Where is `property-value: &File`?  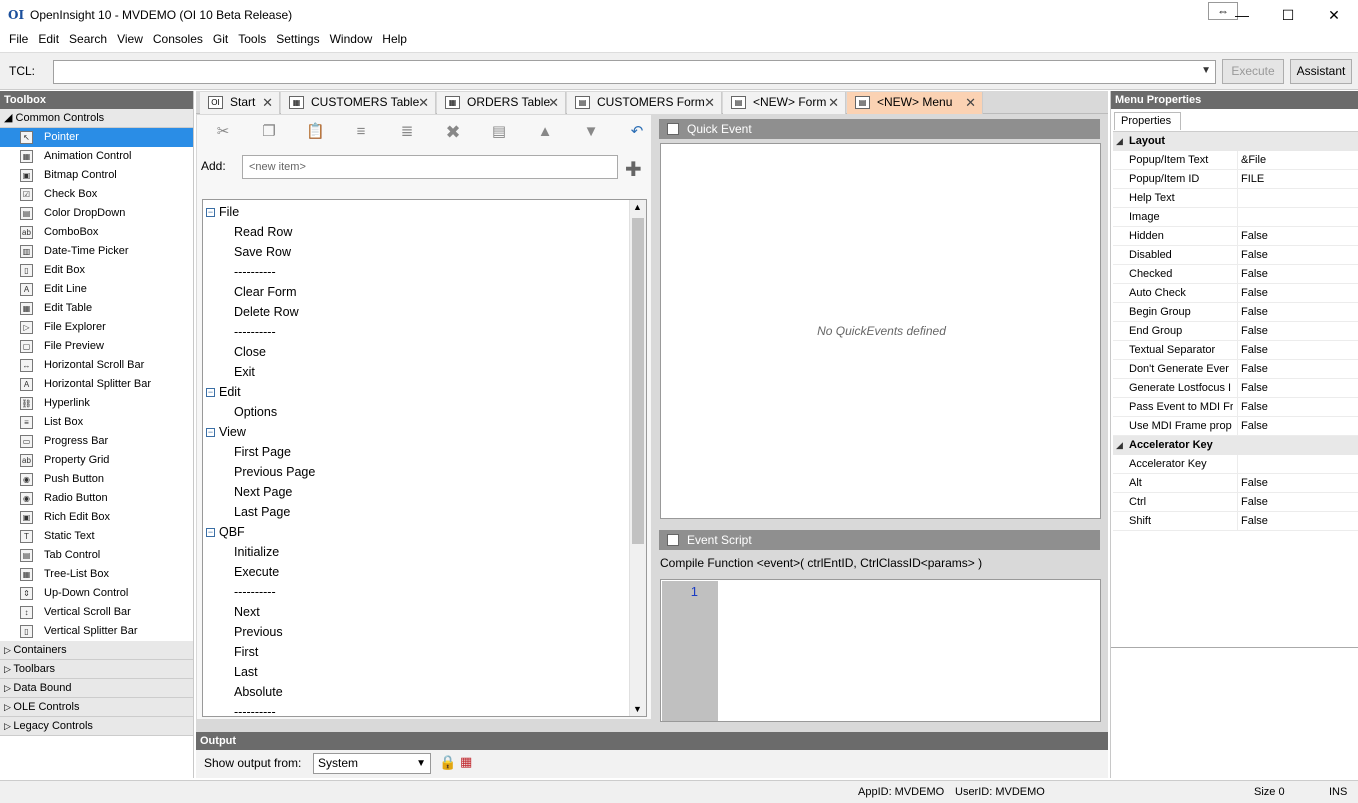
property-value: &File is located at coordinates (1297, 160).